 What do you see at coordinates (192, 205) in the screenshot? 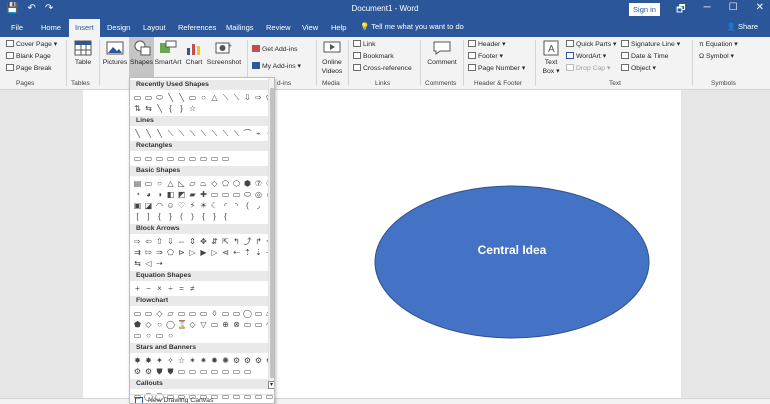
I see `shape-icon: ⚡` at bounding box center [192, 205].